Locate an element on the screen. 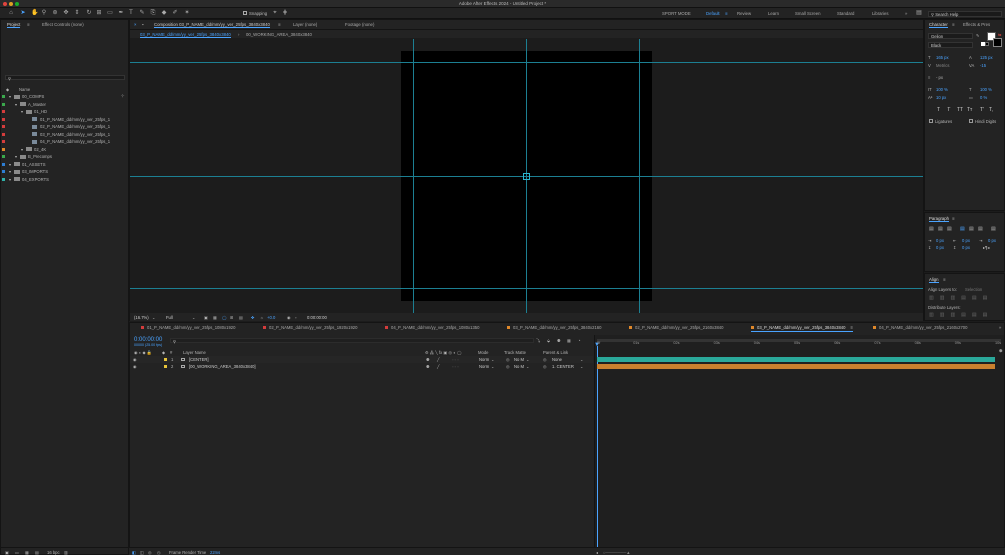 The image size is (1005, 555). align-left-icon: ▤ is located at coordinates (931, 229).